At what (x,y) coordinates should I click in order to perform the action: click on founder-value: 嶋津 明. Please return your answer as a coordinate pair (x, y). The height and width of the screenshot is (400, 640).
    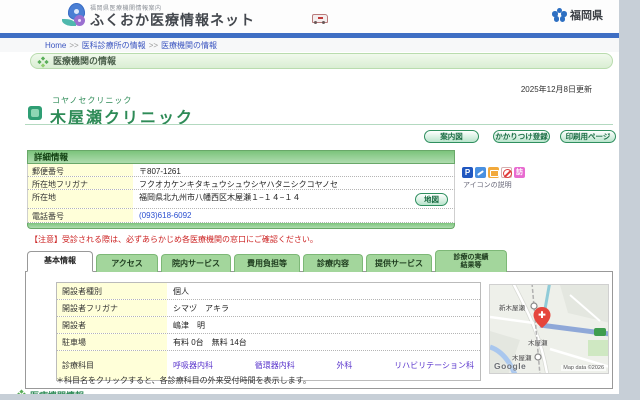
    Looking at the image, I should click on (189, 325).